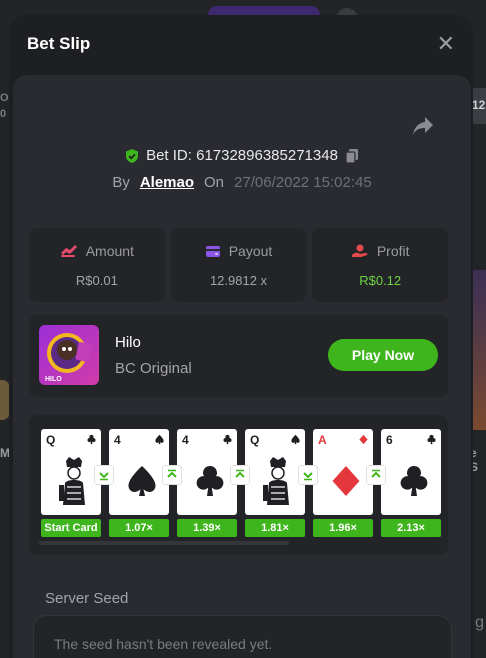  Describe the element at coordinates (214, 182) in the screenshot. I see `on-label: On` at that location.